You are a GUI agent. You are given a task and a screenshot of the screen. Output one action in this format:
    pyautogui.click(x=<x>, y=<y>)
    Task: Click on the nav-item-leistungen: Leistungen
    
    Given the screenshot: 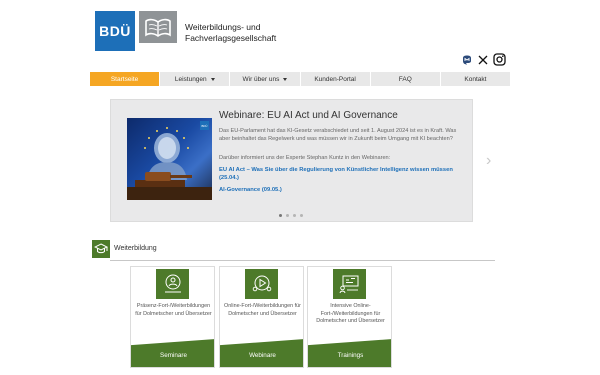 What is the action you would take?
    pyautogui.click(x=195, y=79)
    